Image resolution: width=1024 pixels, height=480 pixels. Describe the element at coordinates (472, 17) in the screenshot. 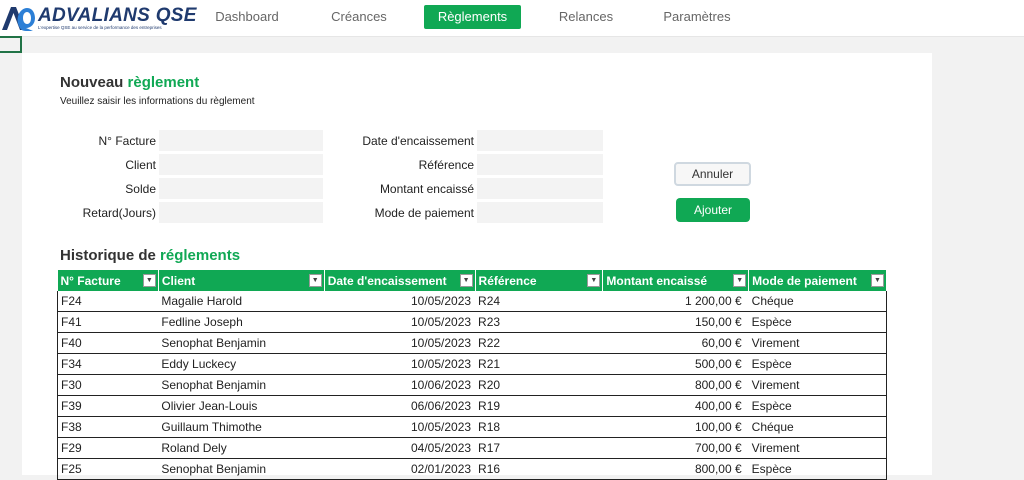

I see `nav-reglements: Règlements` at that location.